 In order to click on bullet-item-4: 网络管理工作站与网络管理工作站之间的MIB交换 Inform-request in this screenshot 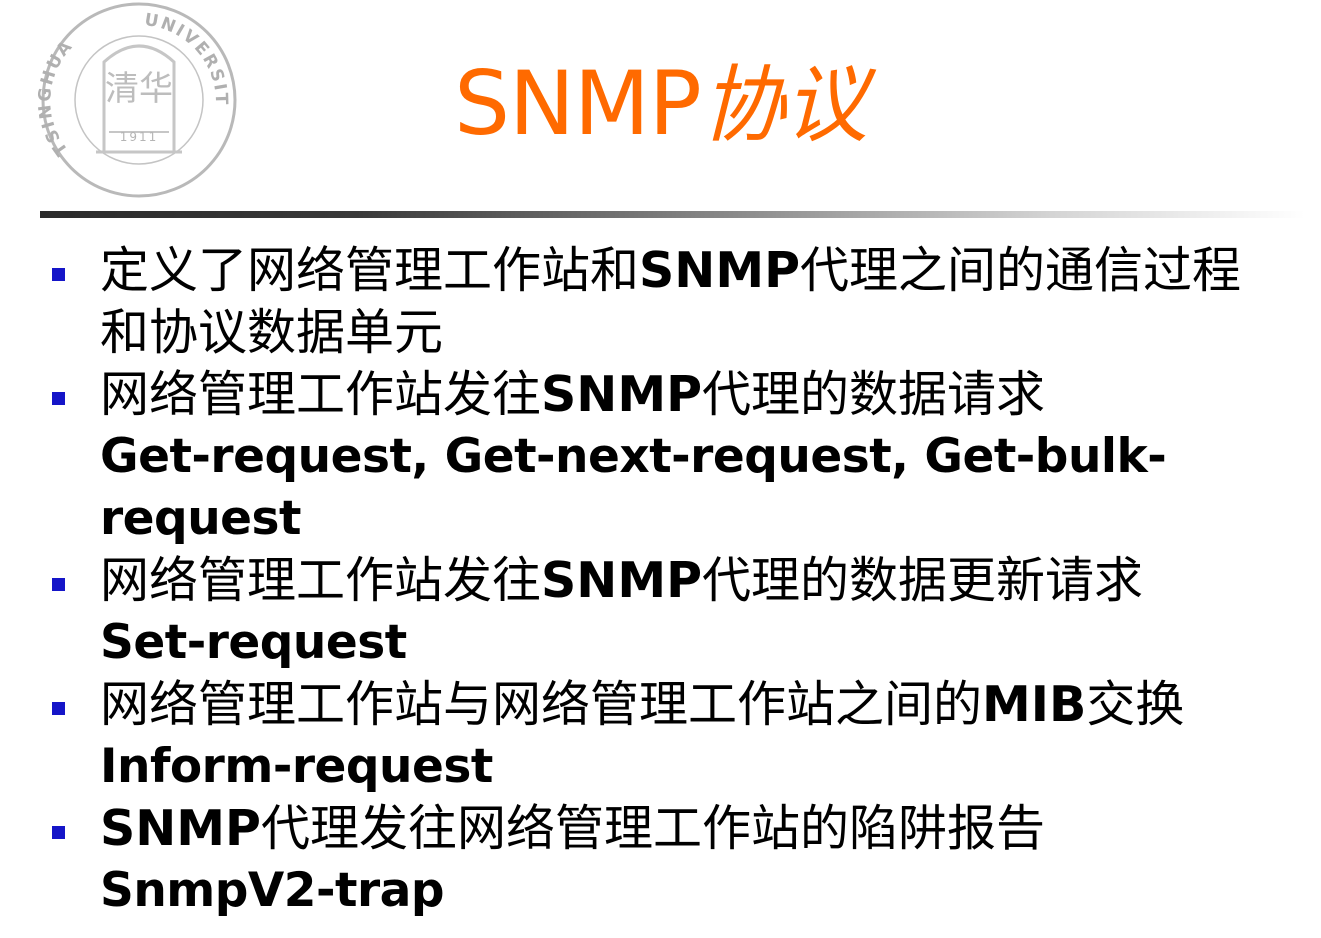, I will do `click(660, 736)`.